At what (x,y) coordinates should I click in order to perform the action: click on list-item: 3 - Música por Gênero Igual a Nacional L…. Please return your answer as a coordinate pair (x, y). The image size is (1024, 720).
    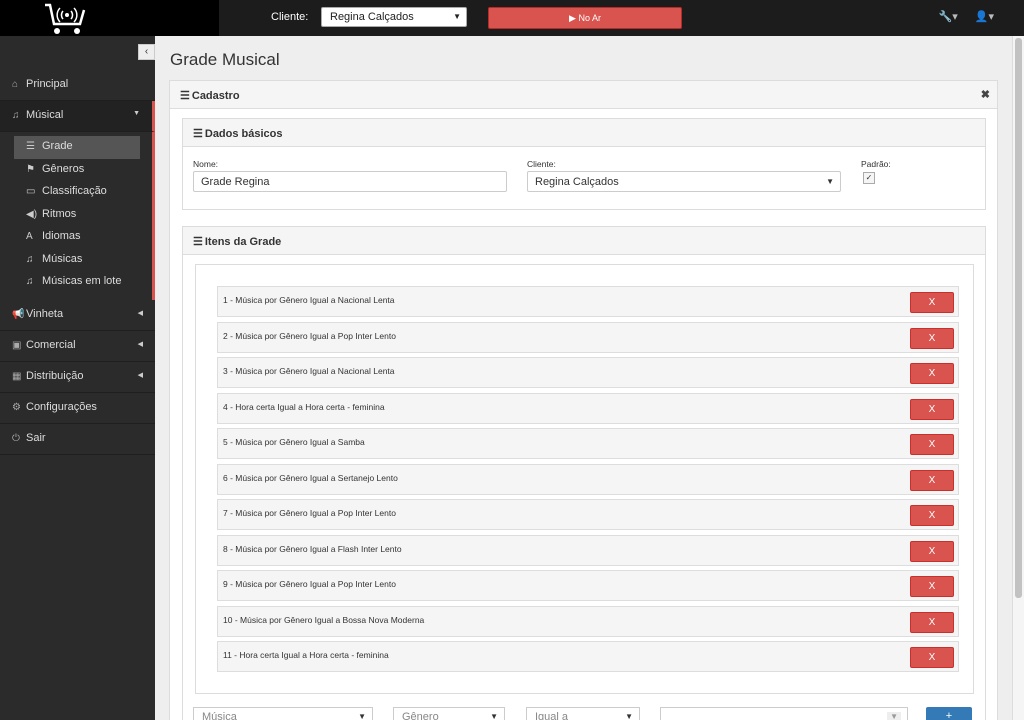
    Looking at the image, I should click on (588, 372).